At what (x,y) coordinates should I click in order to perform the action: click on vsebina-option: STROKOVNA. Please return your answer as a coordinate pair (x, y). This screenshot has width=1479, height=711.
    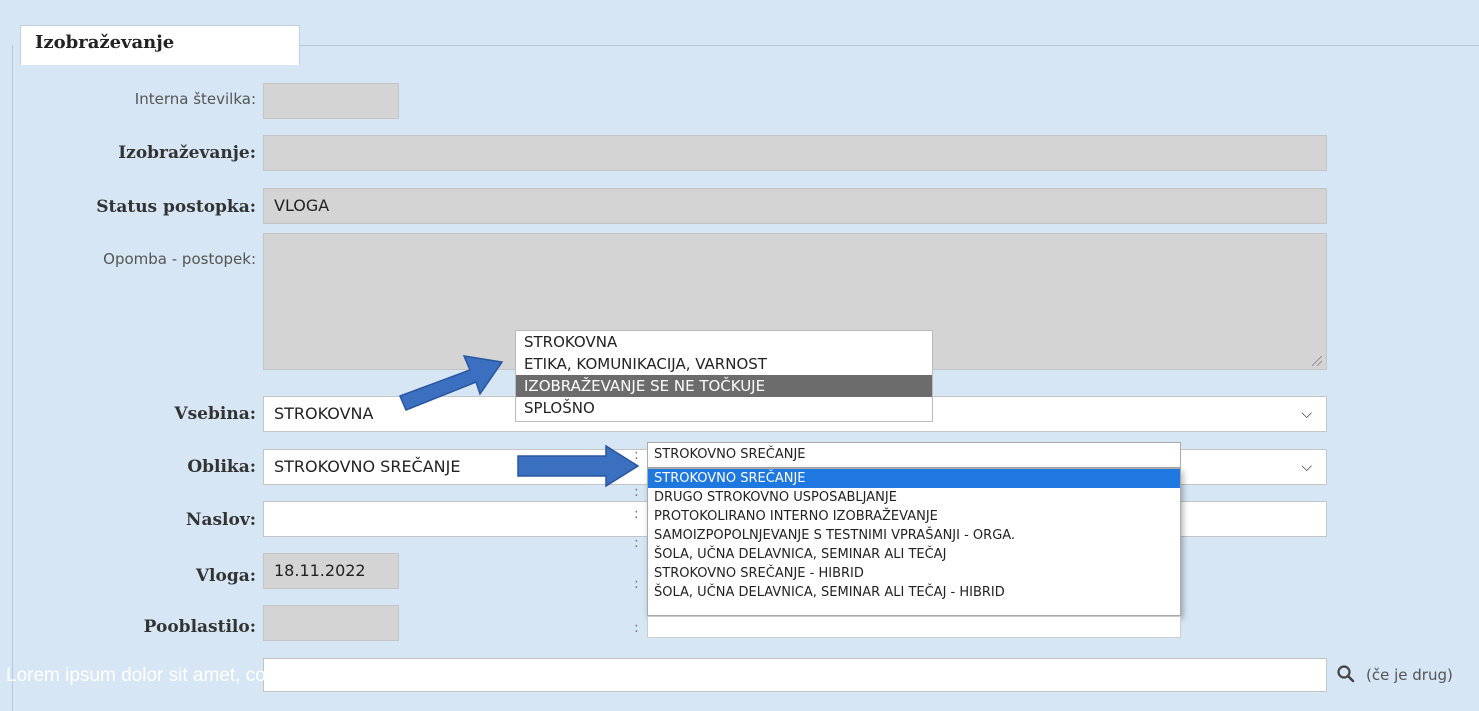
    Looking at the image, I should click on (724, 342).